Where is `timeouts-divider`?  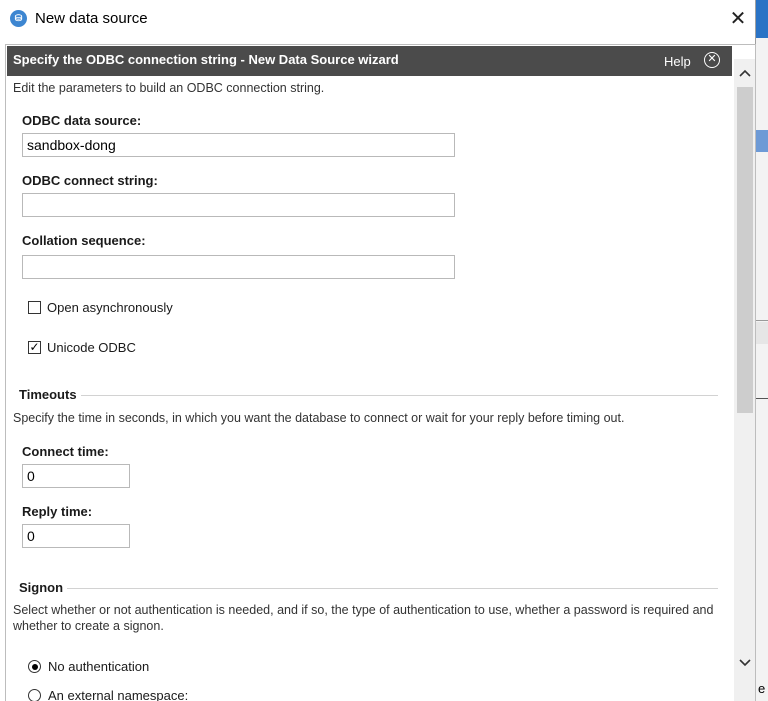
timeouts-divider is located at coordinates (368, 395).